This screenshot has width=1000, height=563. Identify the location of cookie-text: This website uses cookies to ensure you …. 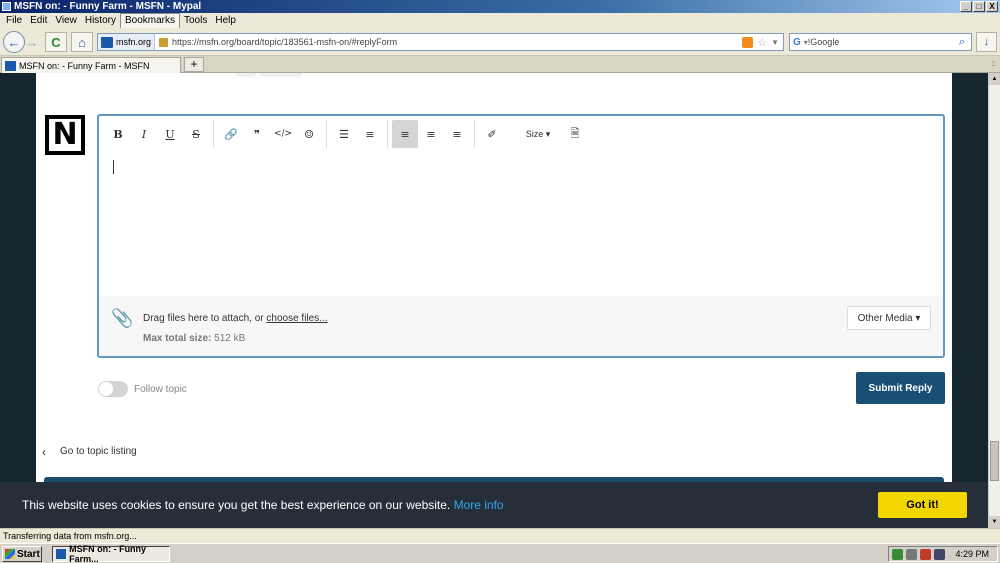
(238, 505).